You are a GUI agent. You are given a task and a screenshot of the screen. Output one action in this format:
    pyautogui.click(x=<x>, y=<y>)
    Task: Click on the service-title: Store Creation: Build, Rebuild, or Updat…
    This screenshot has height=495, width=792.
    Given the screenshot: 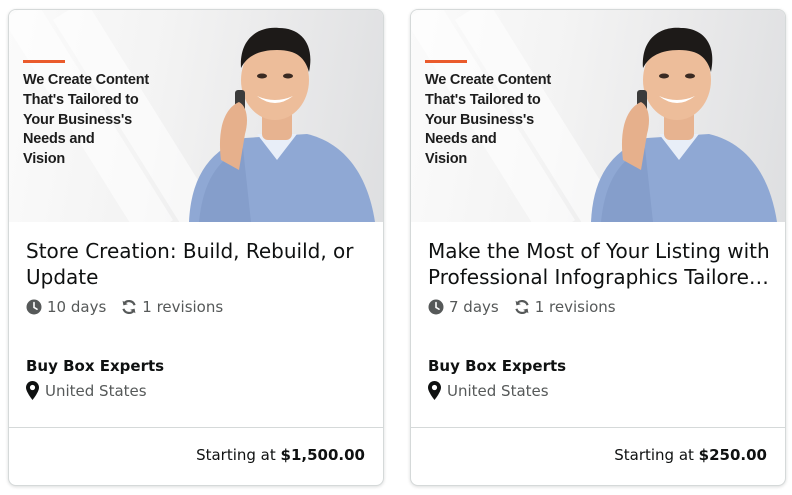 What is the action you would take?
    pyautogui.click(x=199, y=264)
    